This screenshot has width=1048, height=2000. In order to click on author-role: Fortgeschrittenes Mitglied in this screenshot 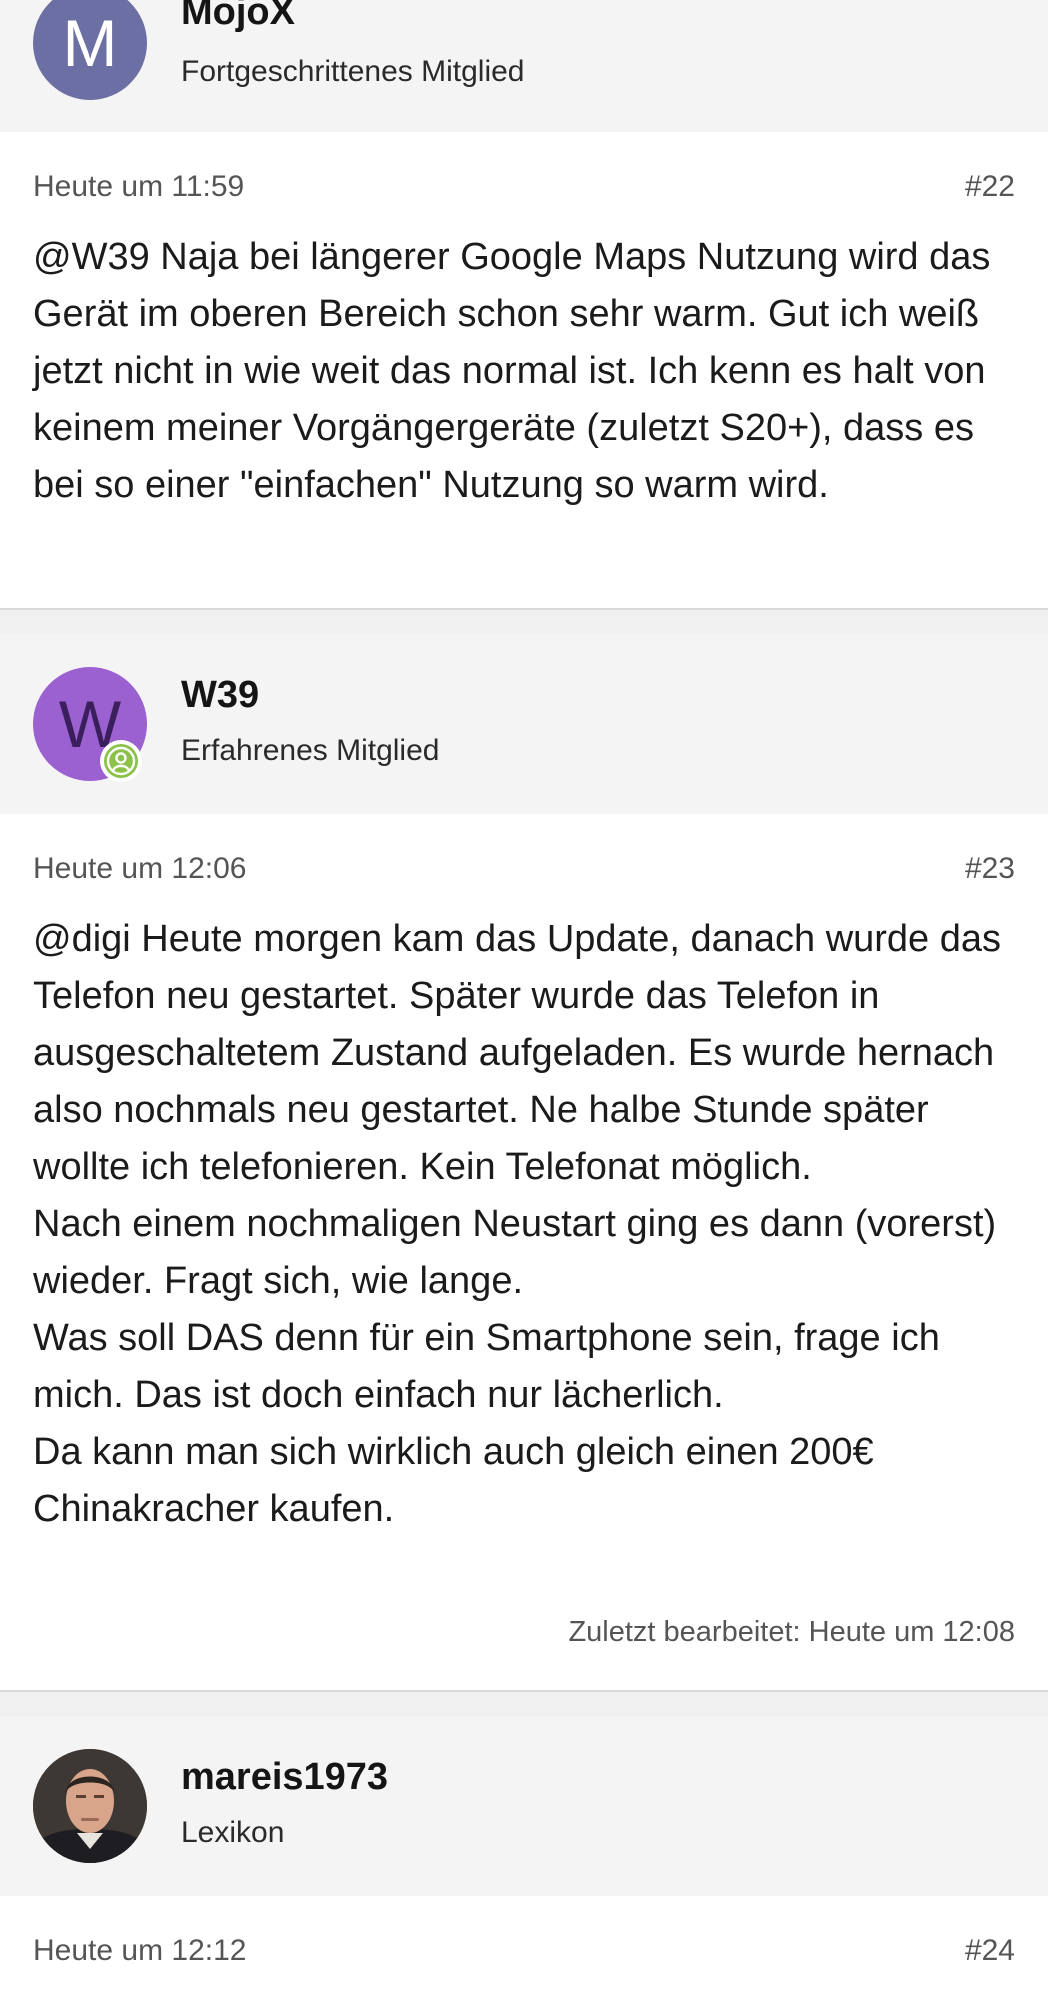, I will do `click(353, 71)`.